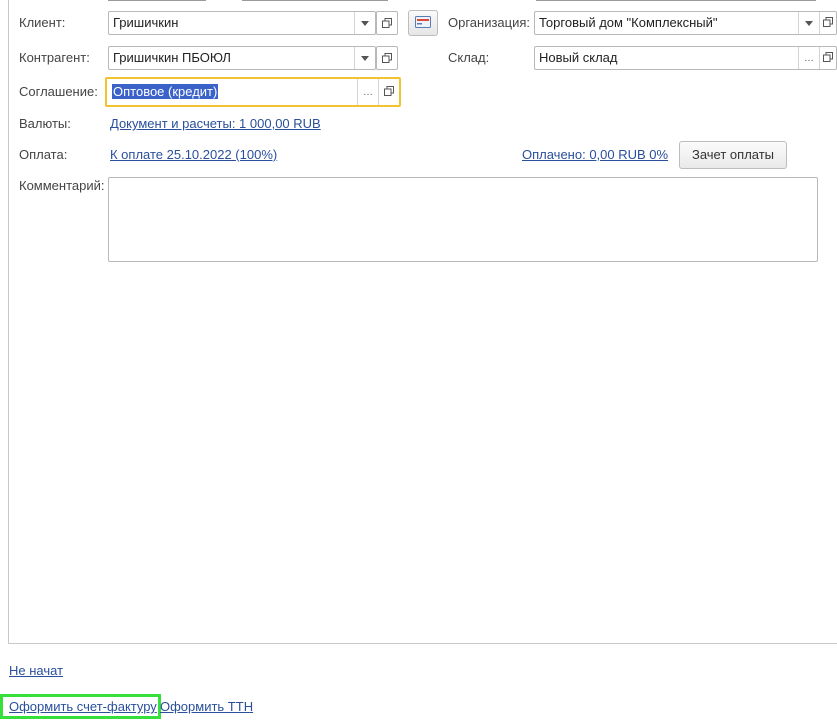 This screenshot has height=723, width=837. Describe the element at coordinates (193, 155) in the screenshot. I see `payment-link: К оплате 25.10.2022 (100%)` at that location.